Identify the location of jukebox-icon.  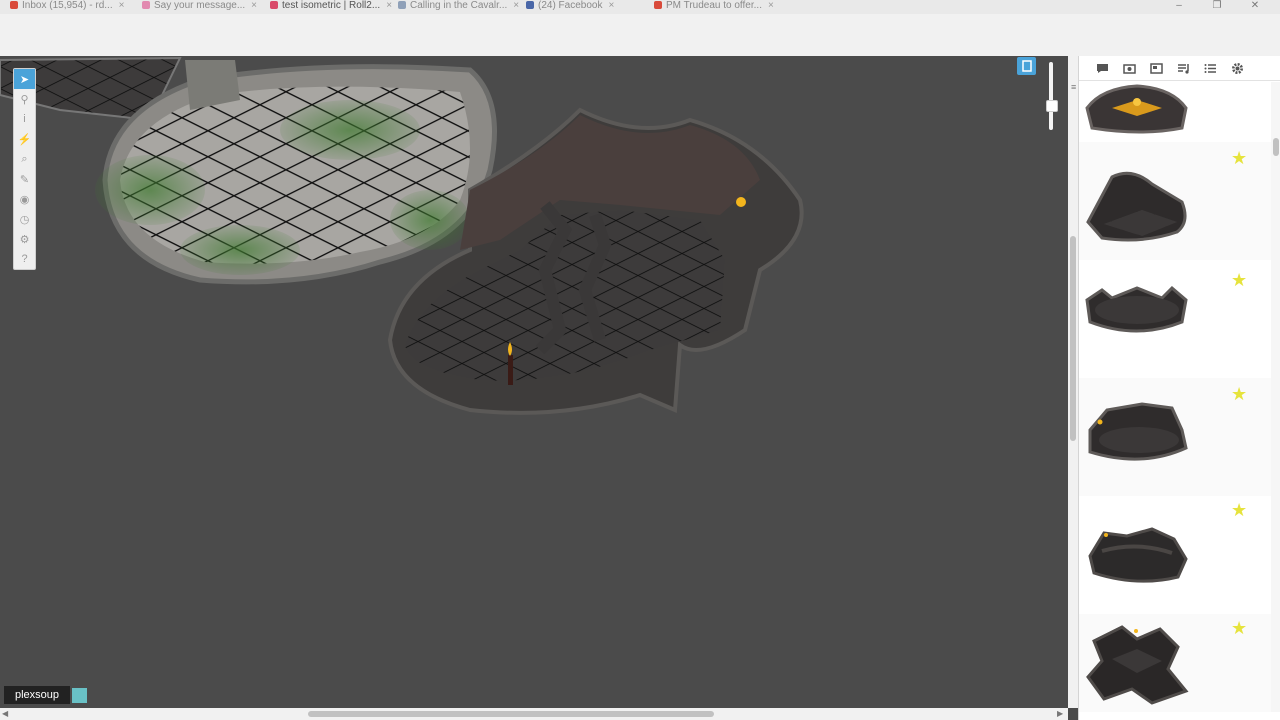
(1183, 68).